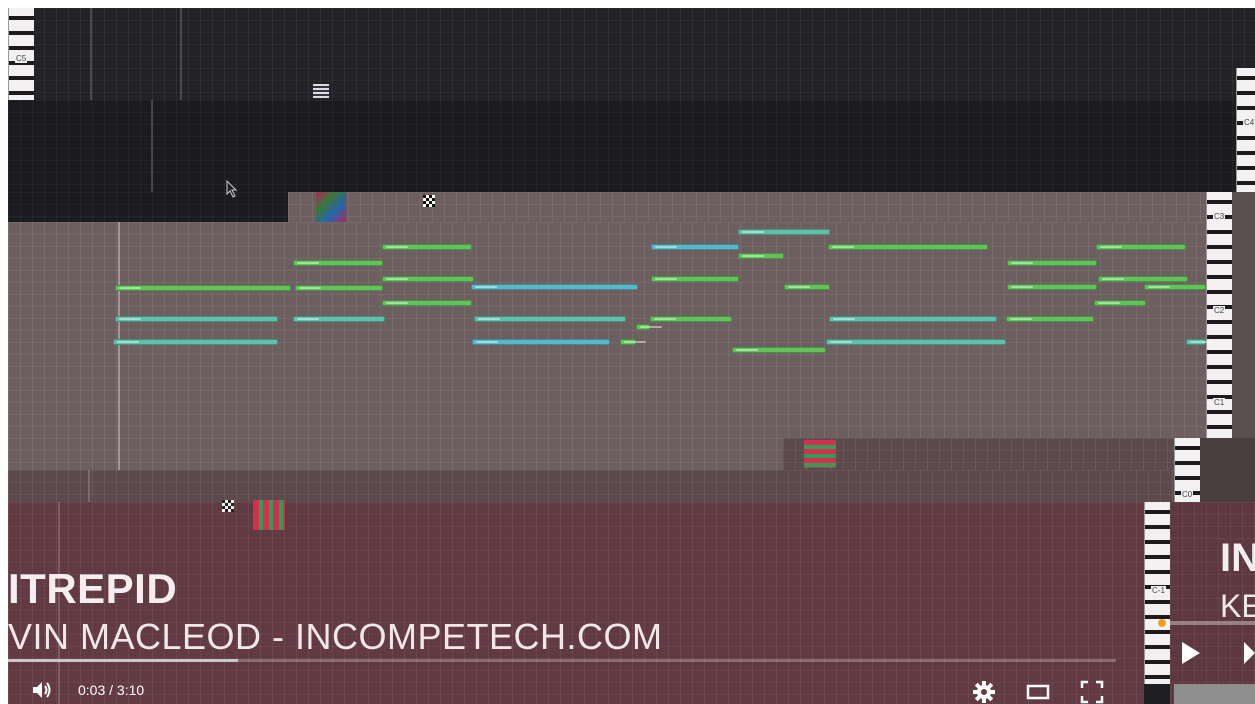 The width and height of the screenshot is (1255, 704). I want to click on piano-roll-band-lower, so click(591, 486).